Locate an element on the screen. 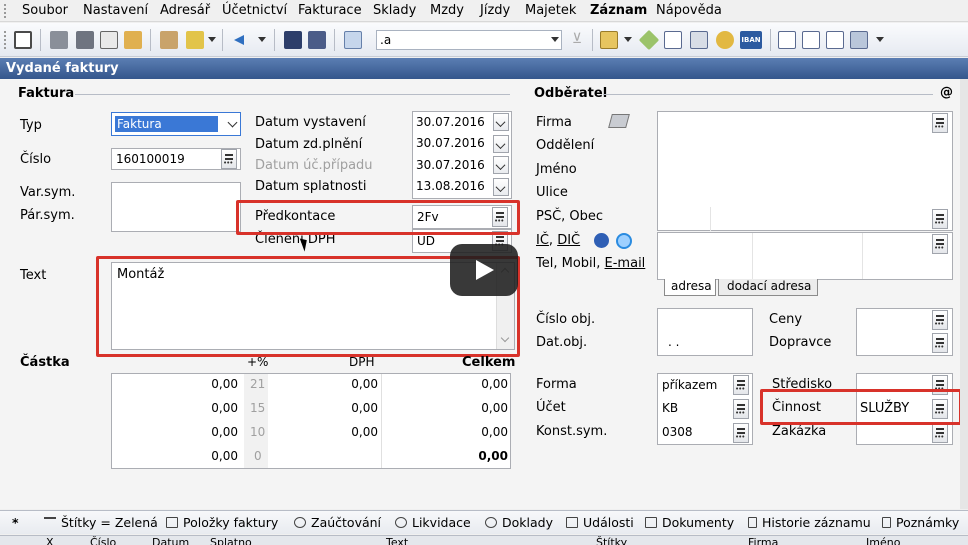 This screenshot has width=968, height=545. obec-stepper-icon is located at coordinates (940, 219).